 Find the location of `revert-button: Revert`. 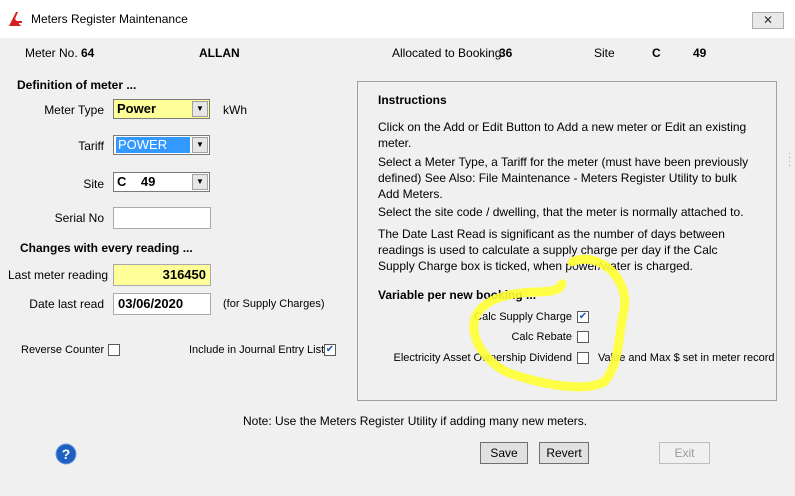

revert-button: Revert is located at coordinates (564, 453).